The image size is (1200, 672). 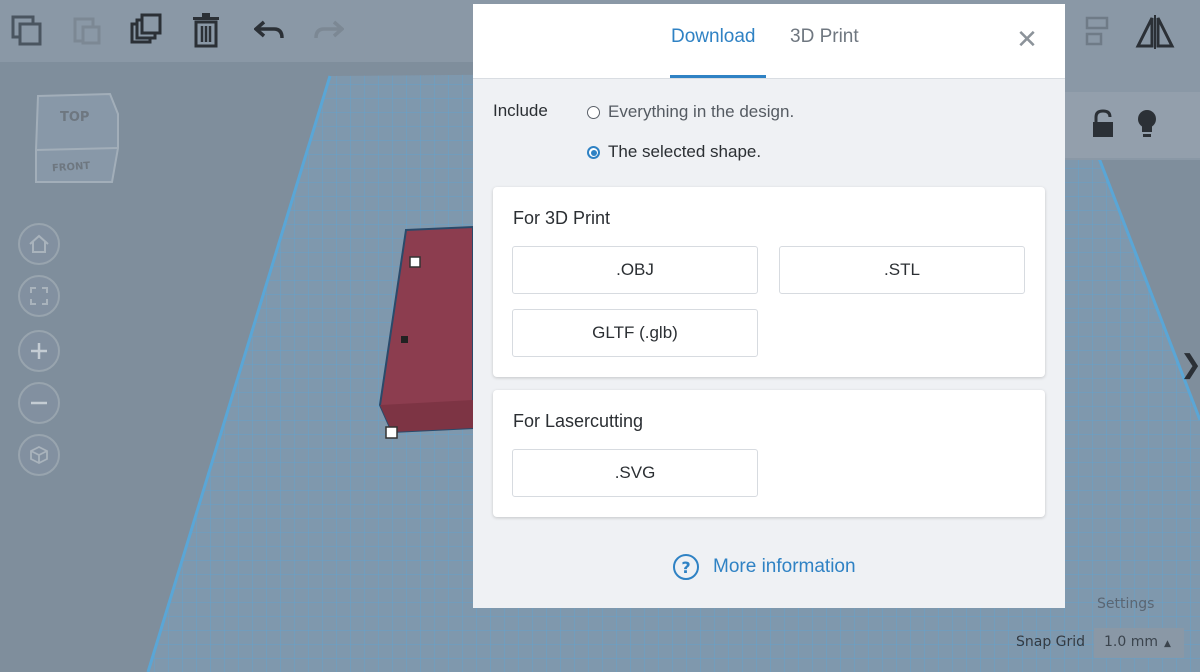 I want to click on section-lasercutting: For Lasercutting .SVG, so click(x=769, y=453).